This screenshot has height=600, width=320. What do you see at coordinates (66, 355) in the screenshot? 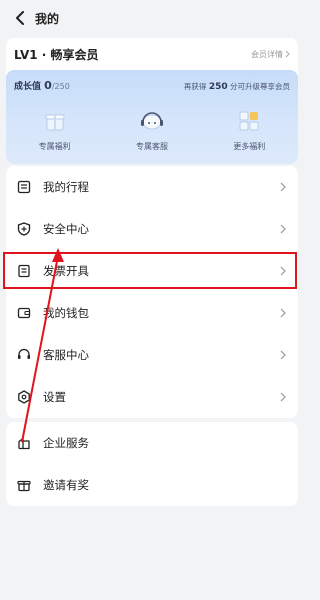
I see `menu-label: 客服中心` at bounding box center [66, 355].